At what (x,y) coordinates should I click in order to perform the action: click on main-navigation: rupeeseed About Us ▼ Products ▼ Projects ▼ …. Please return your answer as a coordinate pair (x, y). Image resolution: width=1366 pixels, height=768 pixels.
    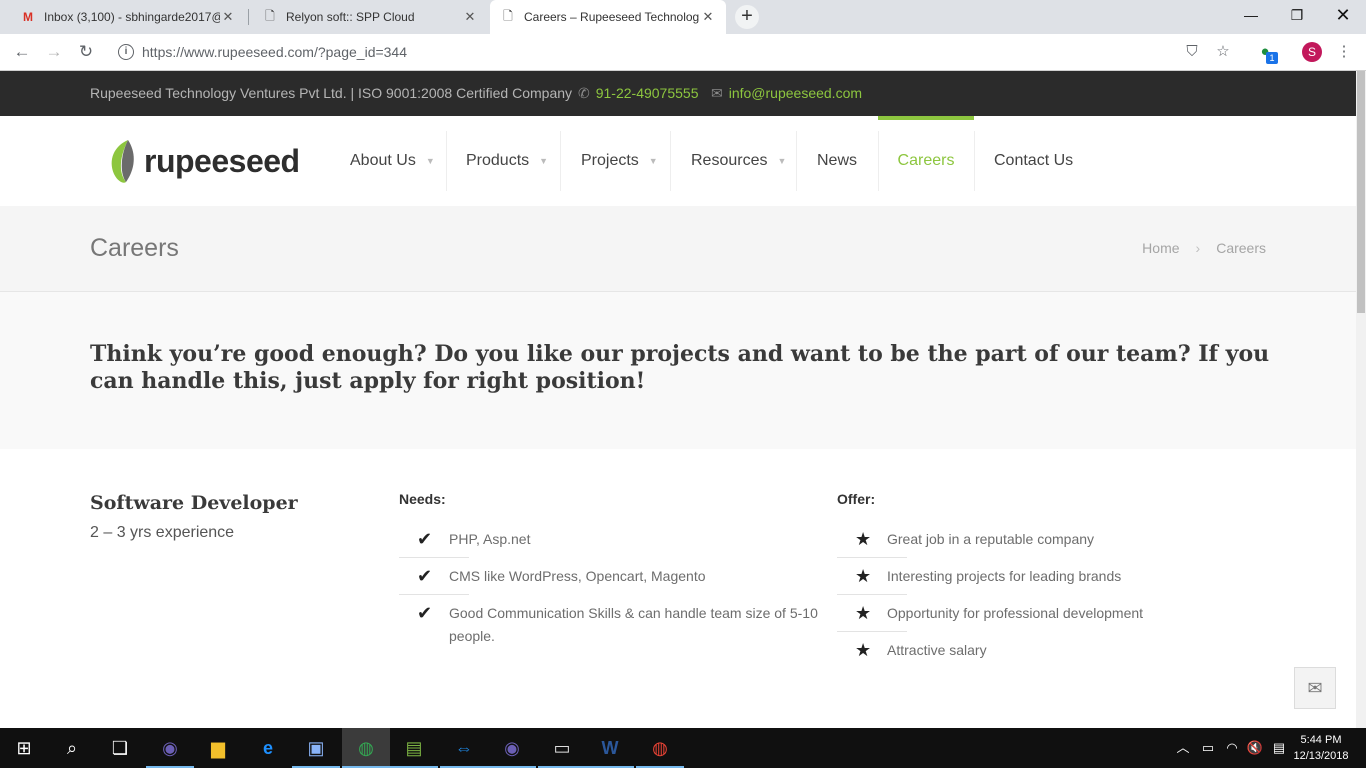
    Looking at the image, I should click on (678, 161).